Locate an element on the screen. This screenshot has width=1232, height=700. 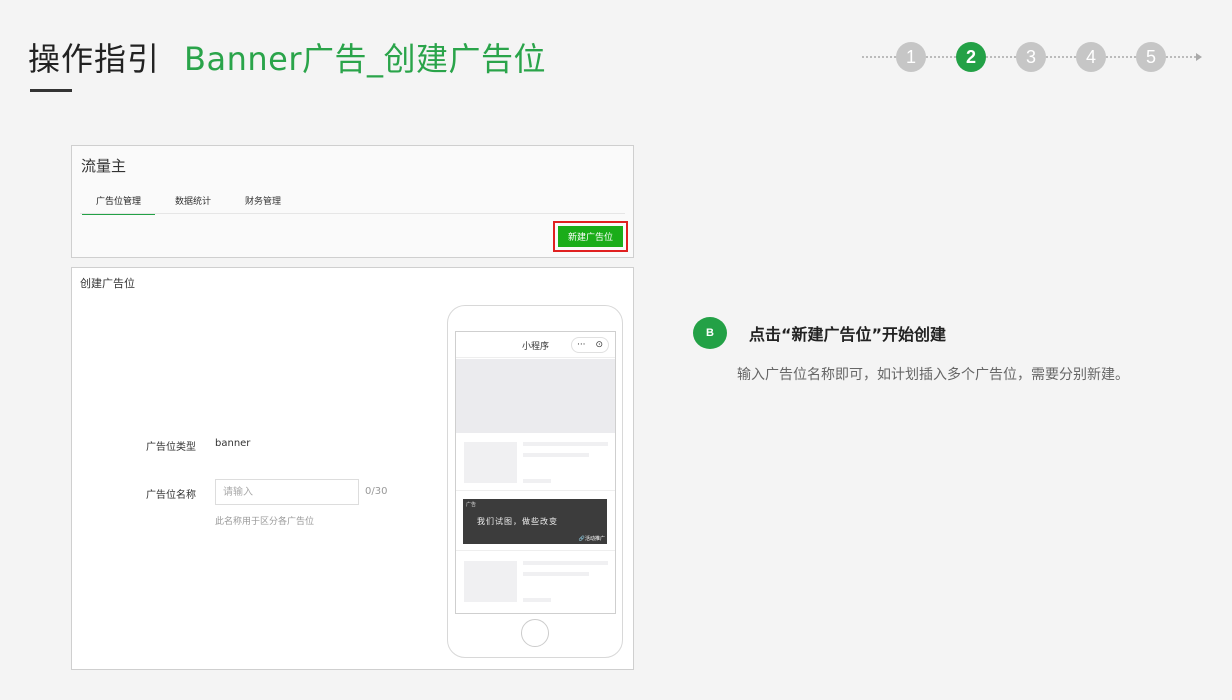
panel-title: 流量主 is located at coordinates (104, 166).